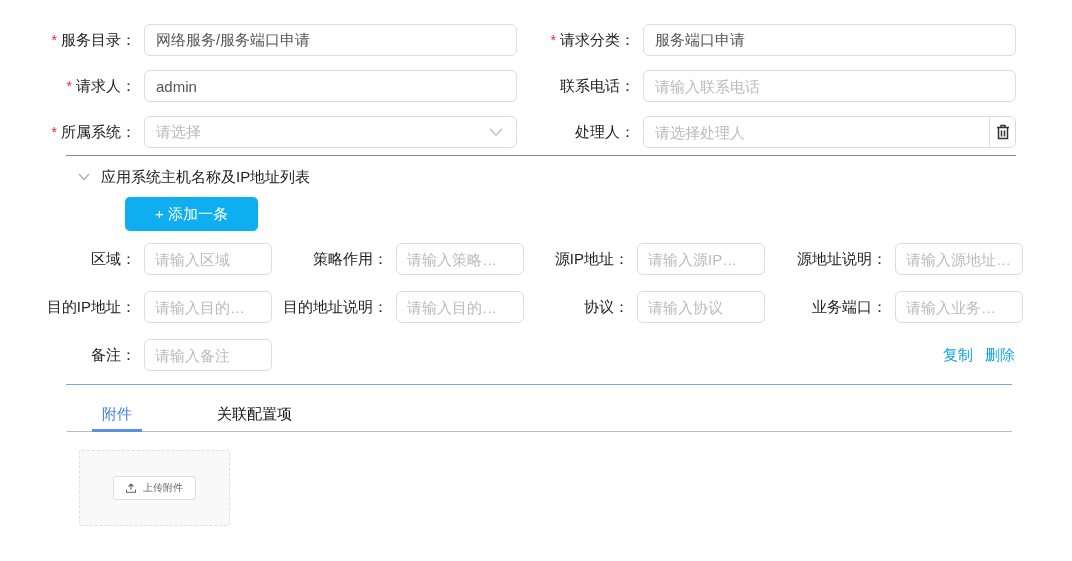 The image size is (1072, 561). I want to click on field-label: 业务端口：, so click(849, 307).